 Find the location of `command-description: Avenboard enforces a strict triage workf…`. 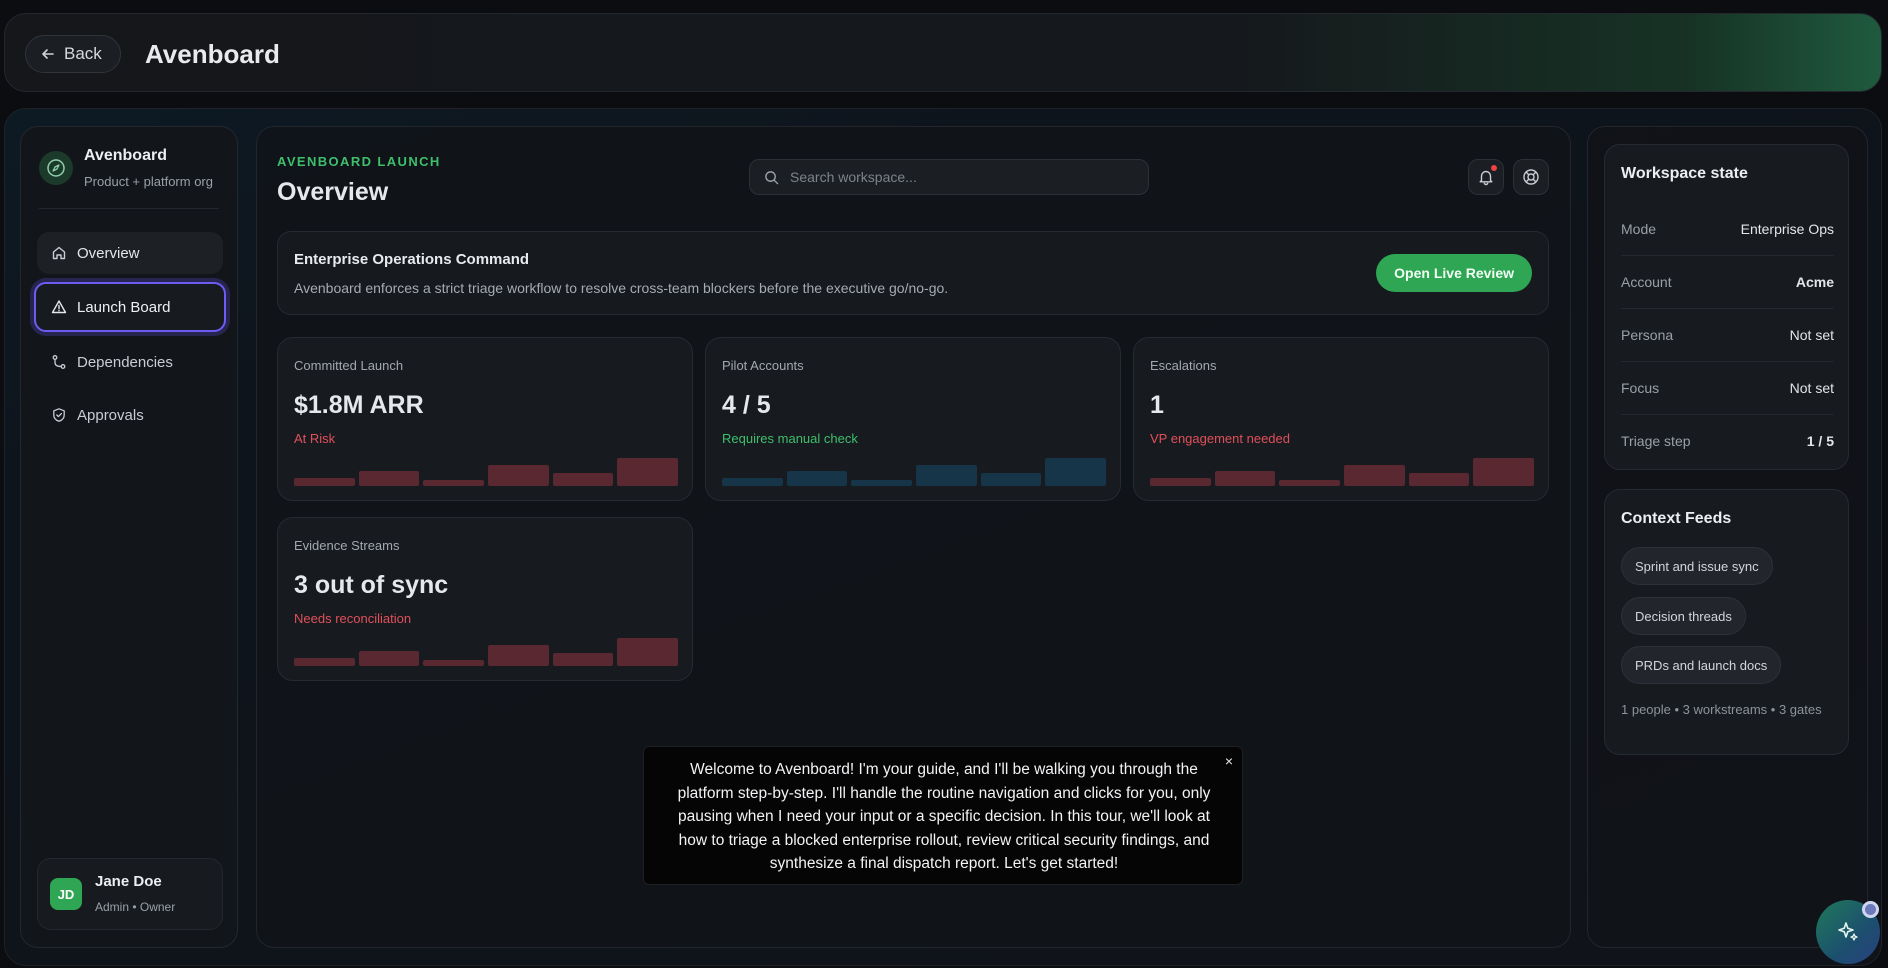

command-description: Avenboard enforces a strict triage workf… is located at coordinates (621, 288).